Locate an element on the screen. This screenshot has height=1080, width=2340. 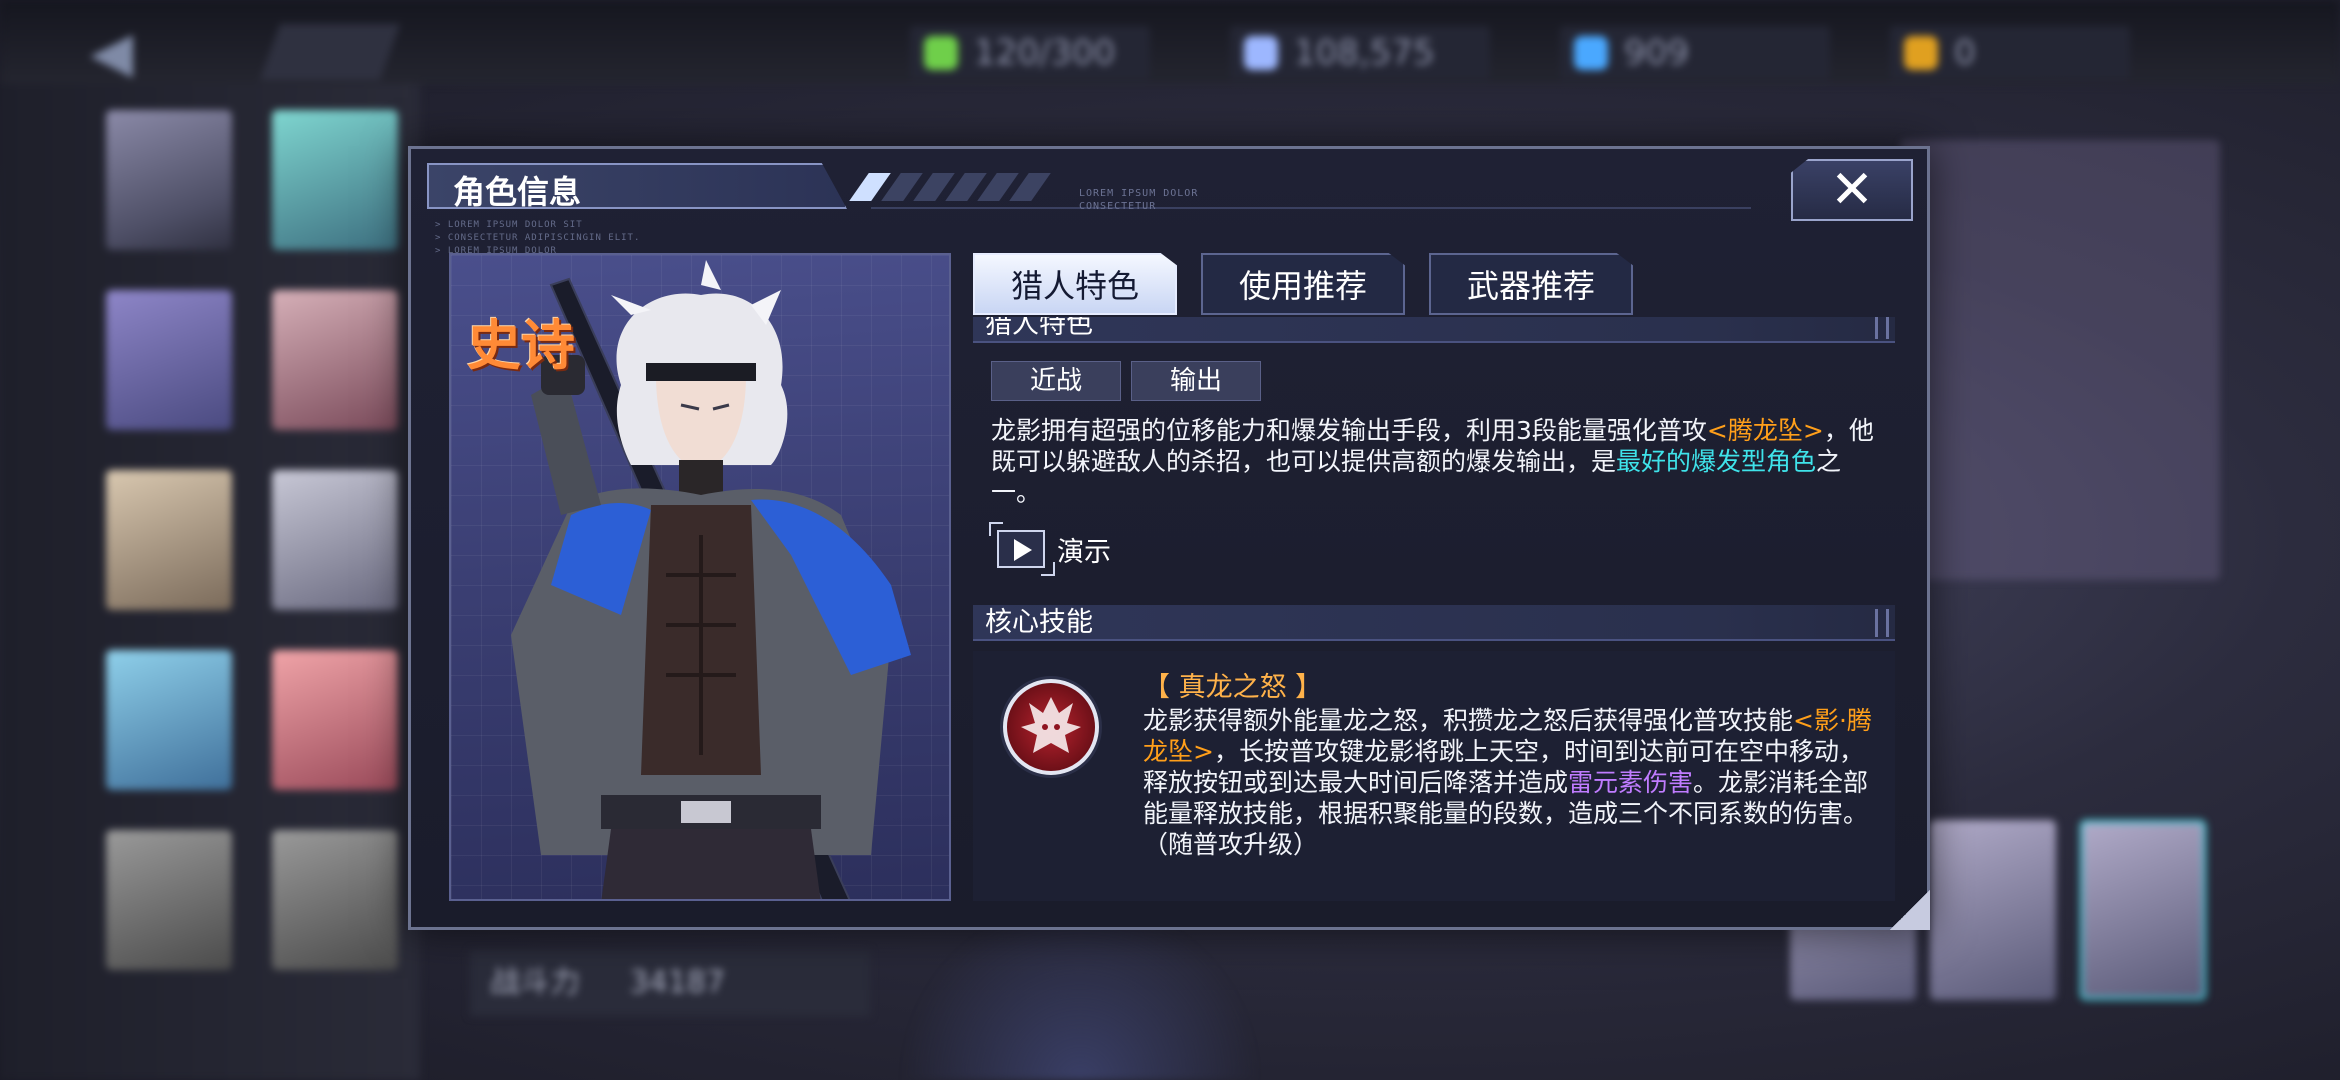
play-video-icon is located at coordinates (1022, 549).